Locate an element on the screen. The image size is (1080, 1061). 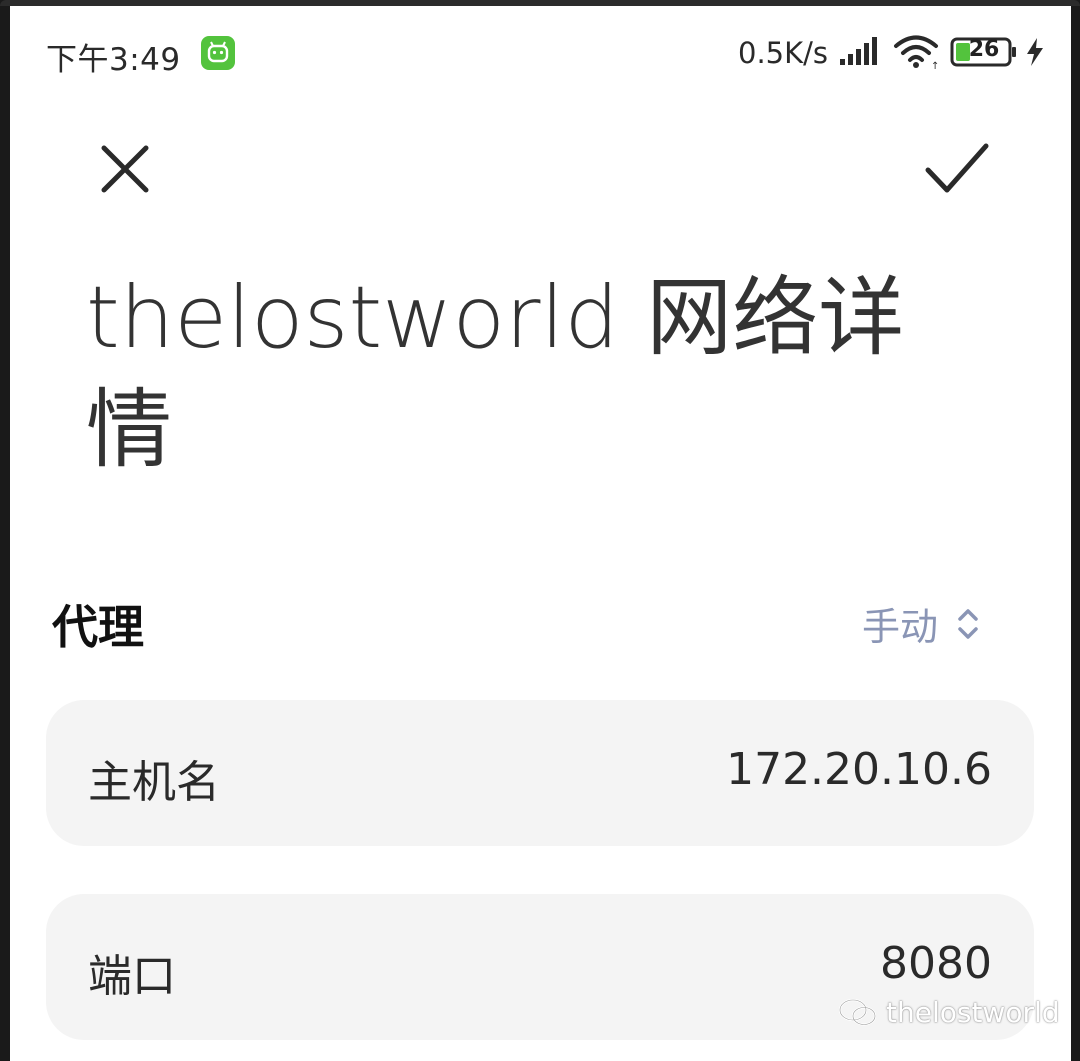
charging-bolt-icon is located at coordinates (1035, 52).